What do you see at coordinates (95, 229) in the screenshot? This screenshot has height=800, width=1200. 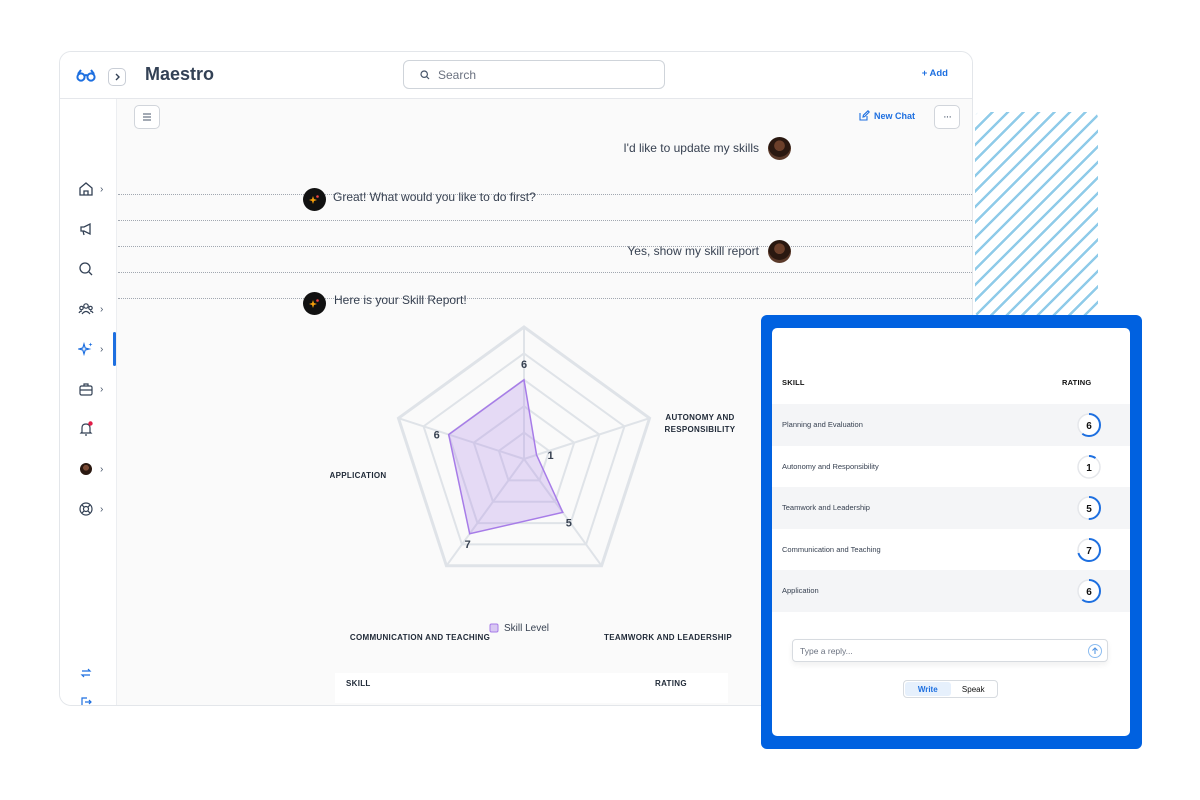 I see `sidebar-item-announcements` at bounding box center [95, 229].